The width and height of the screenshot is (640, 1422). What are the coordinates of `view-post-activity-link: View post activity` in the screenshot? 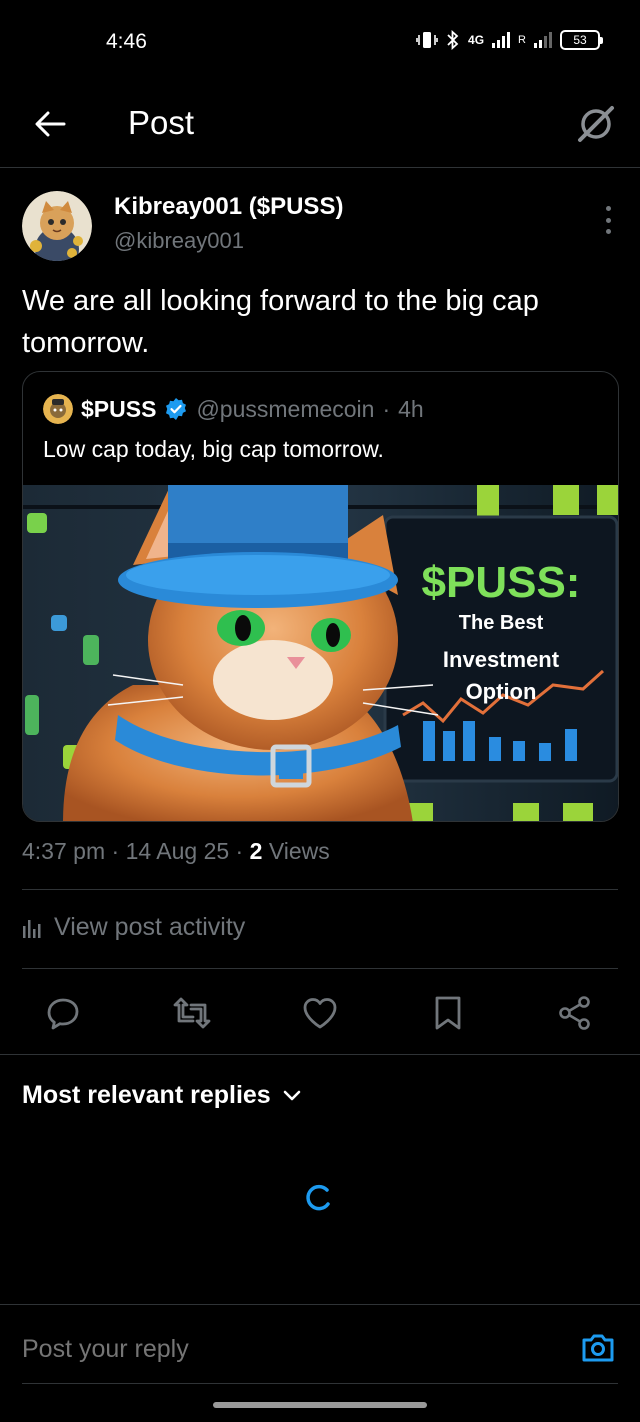 It's located at (133, 927).